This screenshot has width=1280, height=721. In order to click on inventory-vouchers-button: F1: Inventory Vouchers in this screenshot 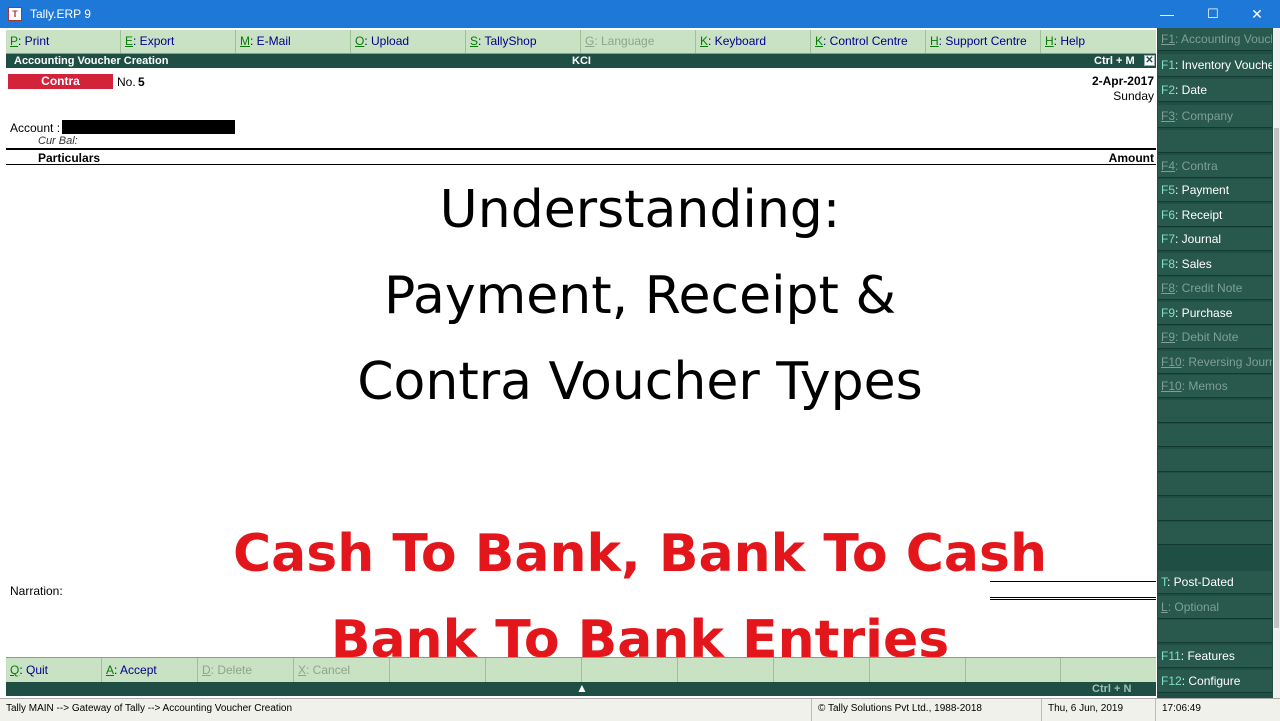, I will do `click(1215, 65)`.